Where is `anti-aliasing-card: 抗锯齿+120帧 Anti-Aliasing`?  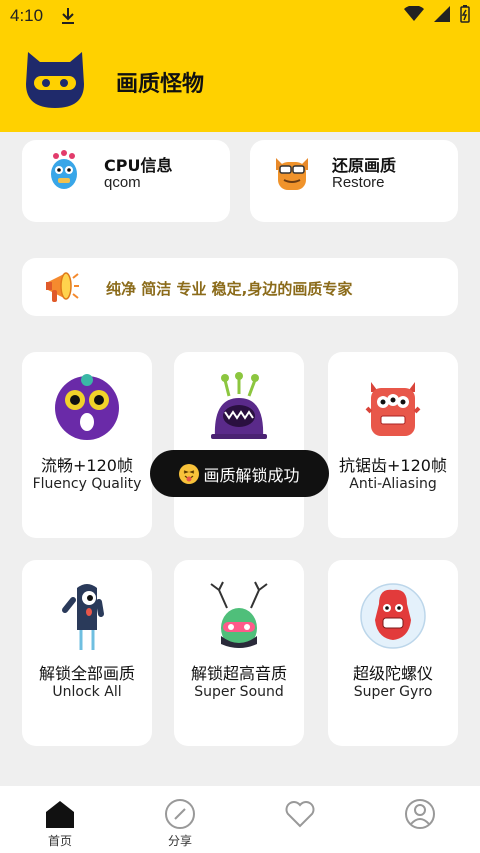 anti-aliasing-card: 抗锯齿+120帧 Anti-Aliasing is located at coordinates (393, 445).